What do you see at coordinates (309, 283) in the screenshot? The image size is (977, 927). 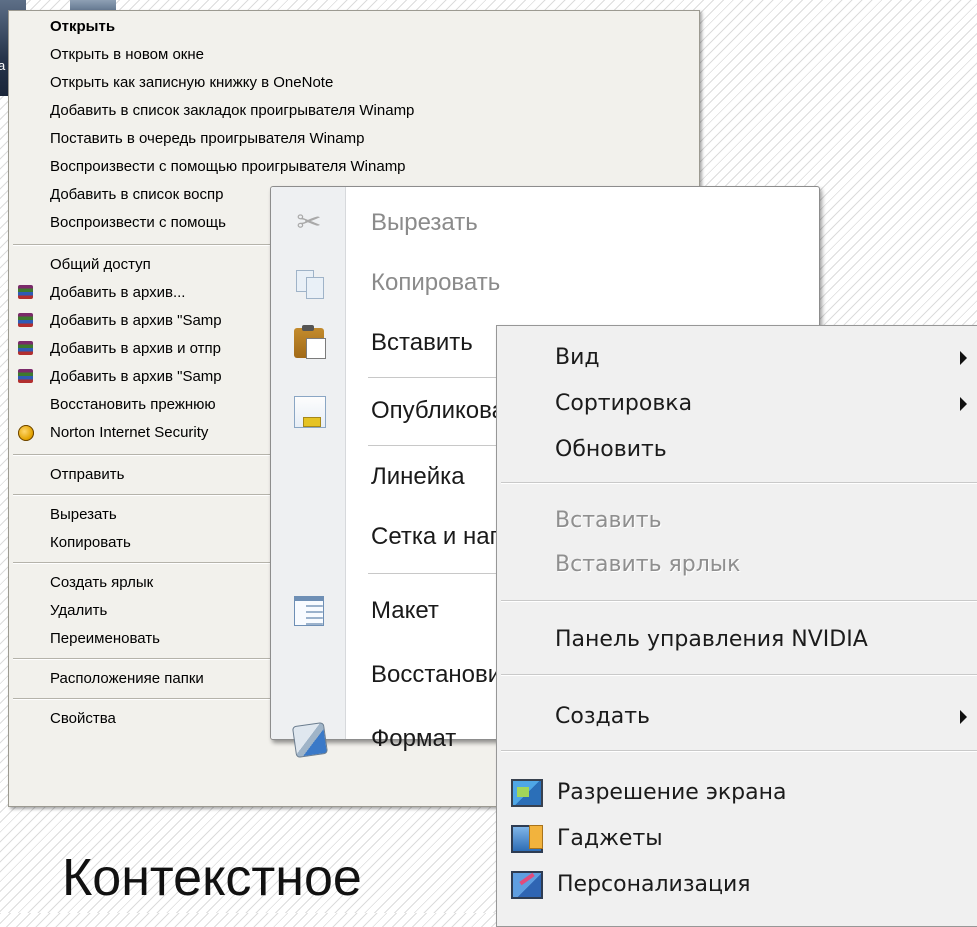 I see `copy-icon` at bounding box center [309, 283].